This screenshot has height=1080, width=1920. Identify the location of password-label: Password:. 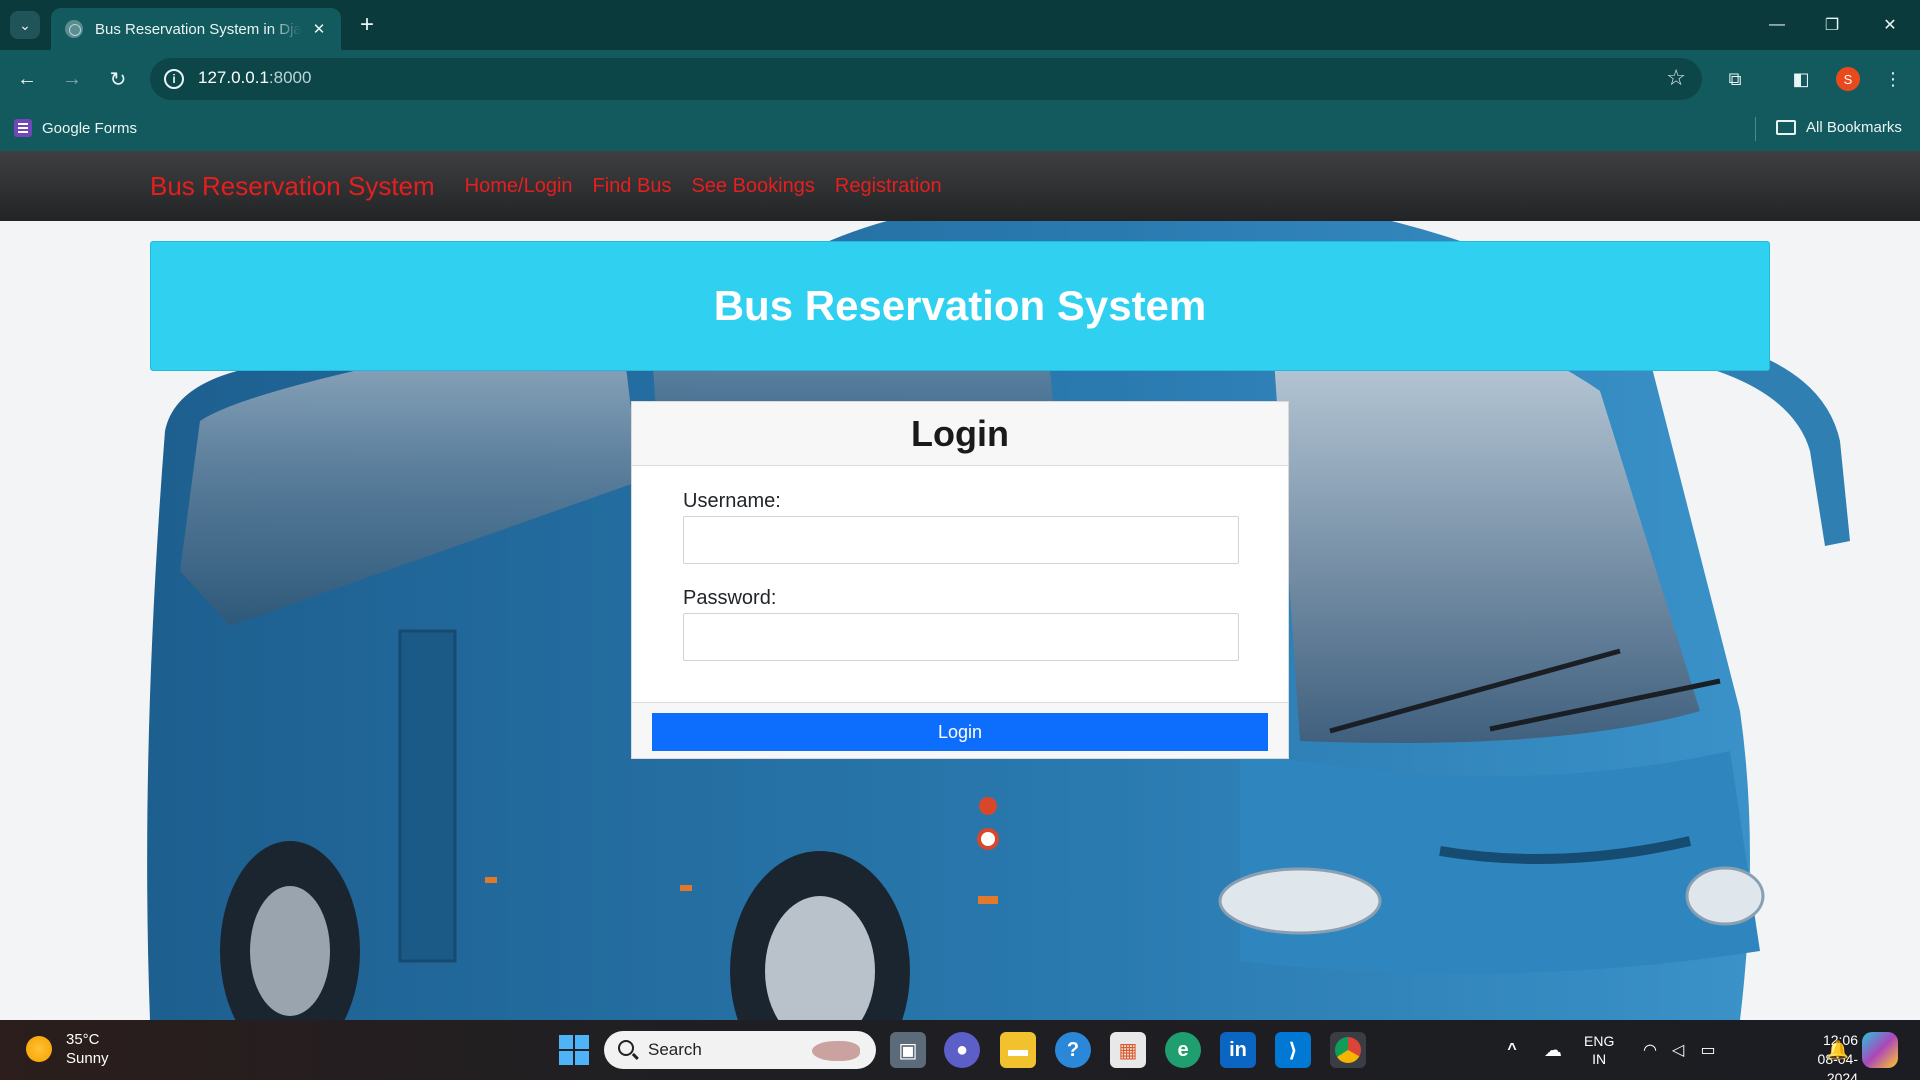
(730, 598).